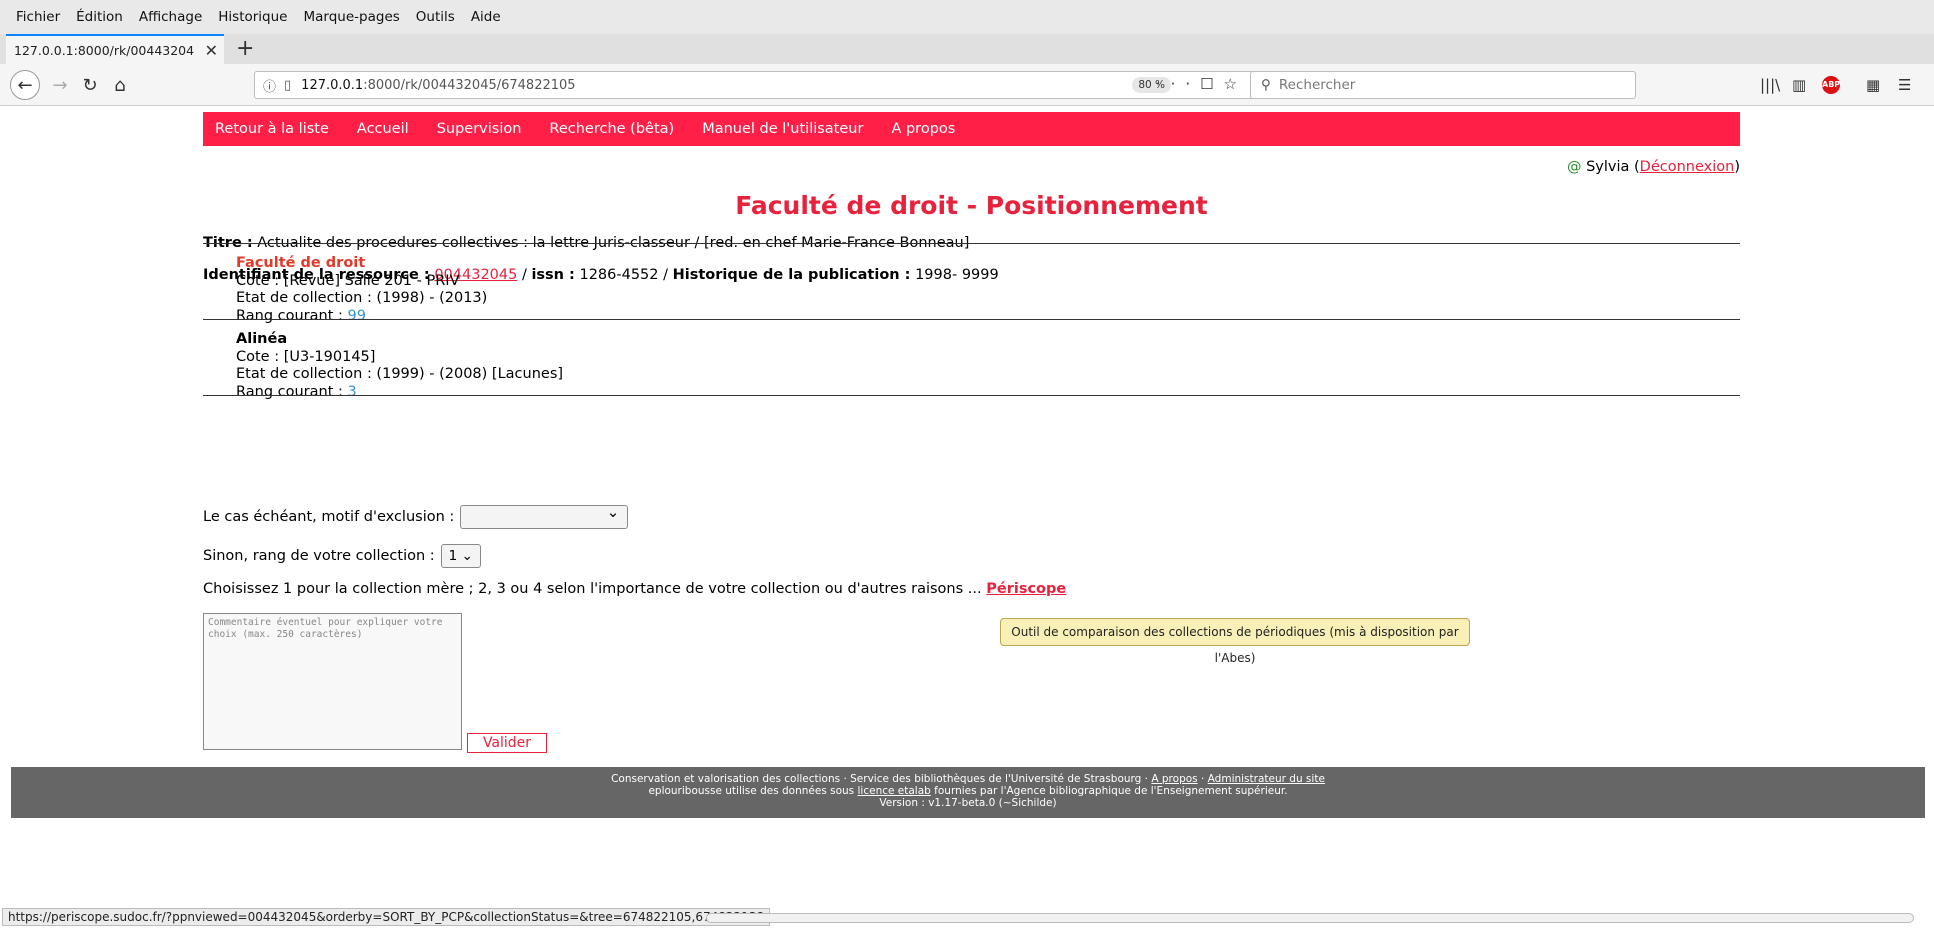  What do you see at coordinates (60, 85) in the screenshot?
I see `forward-arrow-icon: →` at bounding box center [60, 85].